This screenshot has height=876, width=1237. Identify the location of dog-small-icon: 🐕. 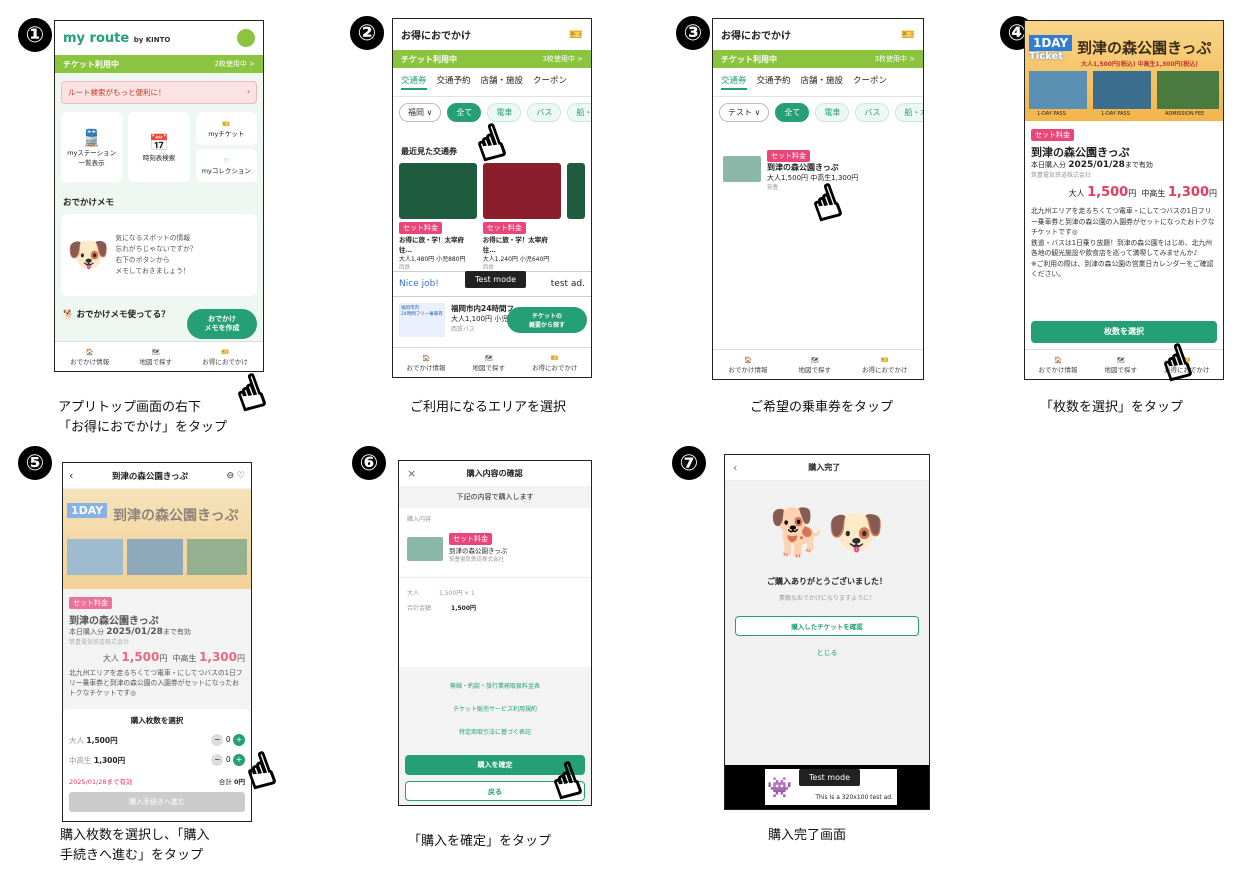
(70, 315).